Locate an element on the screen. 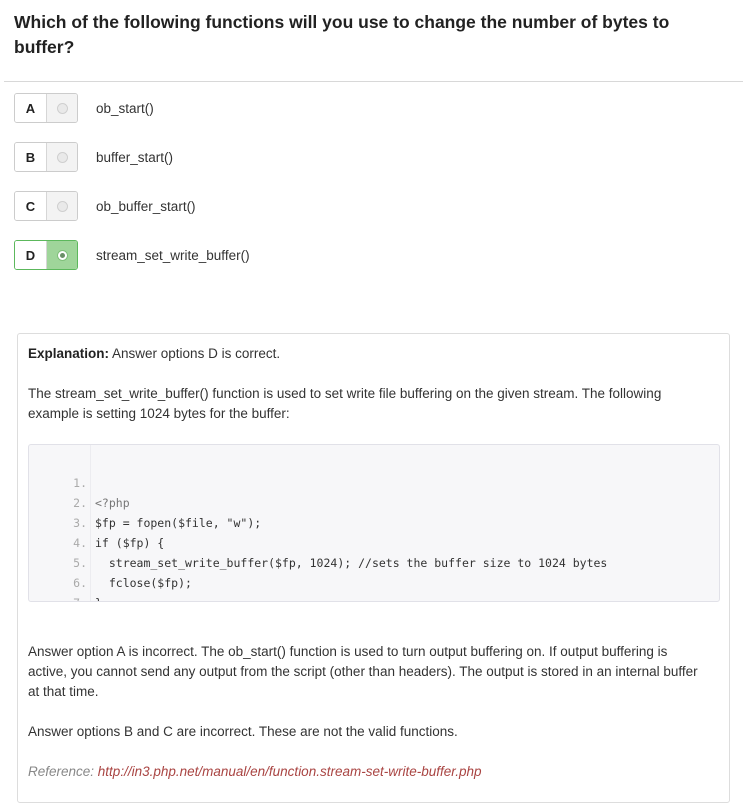  code-line: 7. ?> is located at coordinates (58, 587).